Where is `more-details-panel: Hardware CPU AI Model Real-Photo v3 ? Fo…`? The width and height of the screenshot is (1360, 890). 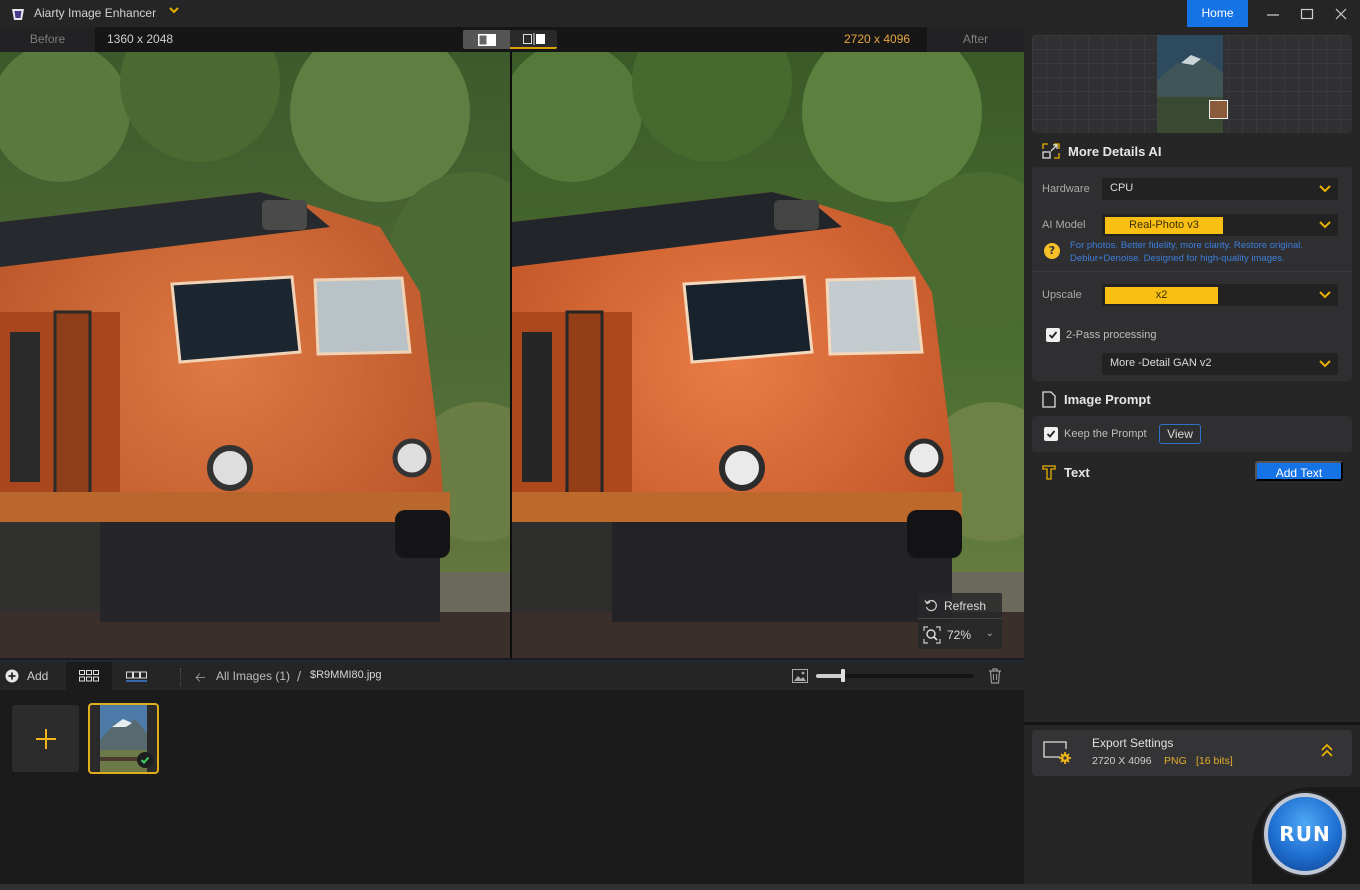 more-details-panel: Hardware CPU AI Model Real-Photo v3 ? Fo… is located at coordinates (1192, 274).